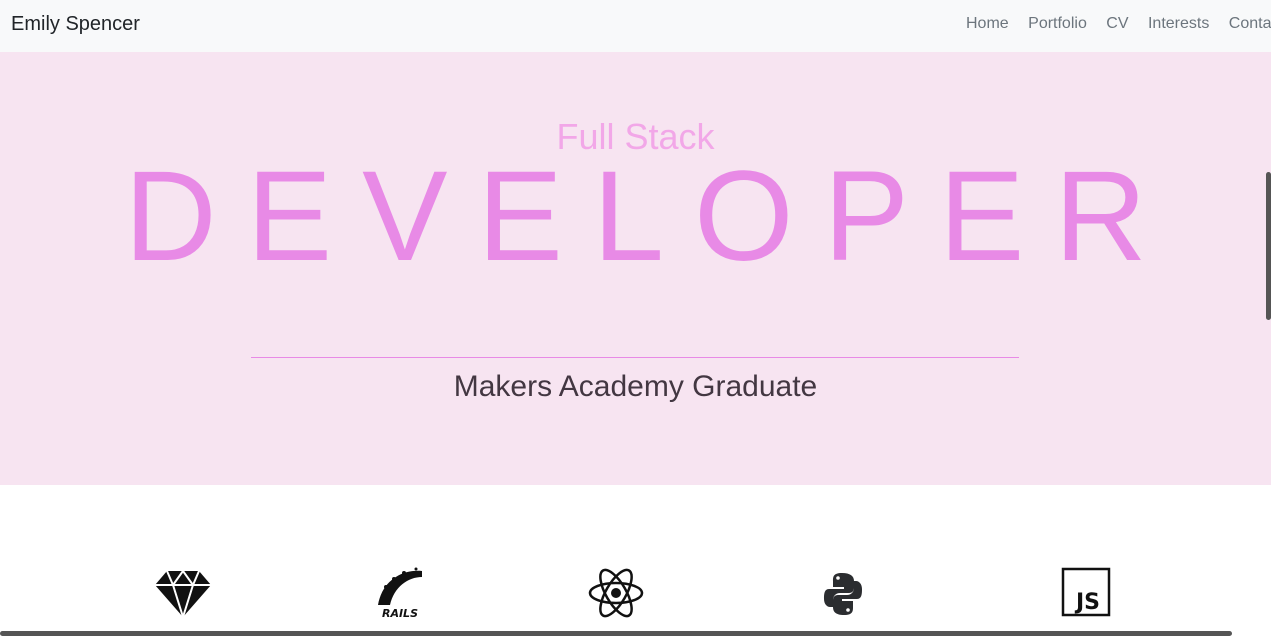  Describe the element at coordinates (1057, 23) in the screenshot. I see `nav-link-portfolio: Portfolio` at that location.